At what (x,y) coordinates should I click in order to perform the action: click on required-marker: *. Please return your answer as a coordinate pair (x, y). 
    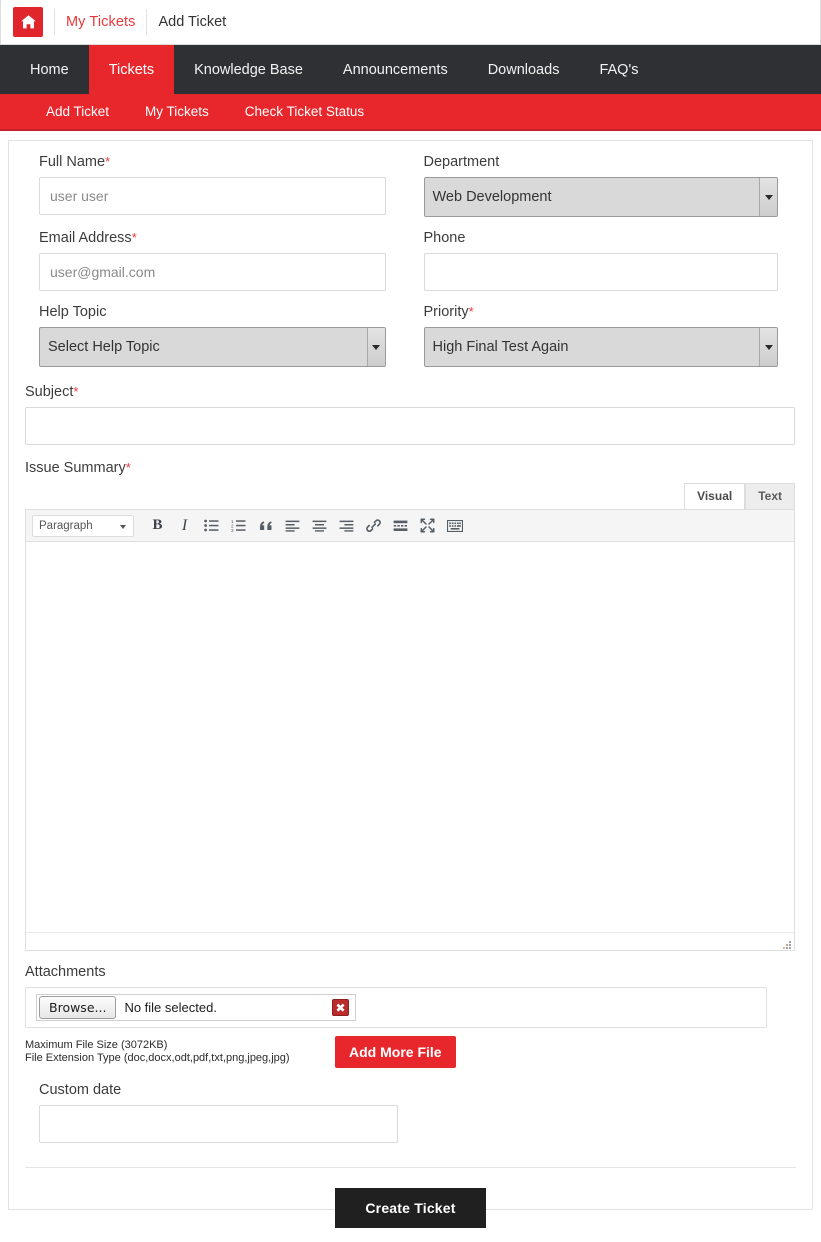
    Looking at the image, I should click on (108, 161).